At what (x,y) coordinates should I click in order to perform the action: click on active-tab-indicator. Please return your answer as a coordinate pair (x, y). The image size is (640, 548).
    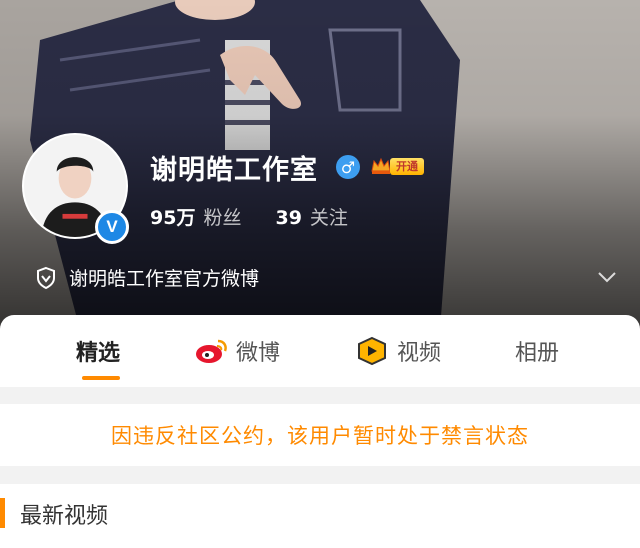
    Looking at the image, I should click on (101, 378).